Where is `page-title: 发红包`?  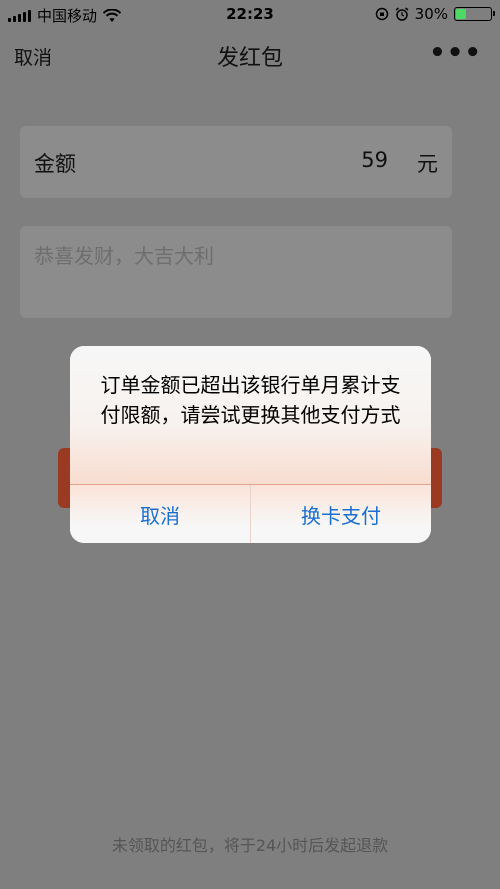
page-title: 发红包 is located at coordinates (249, 58).